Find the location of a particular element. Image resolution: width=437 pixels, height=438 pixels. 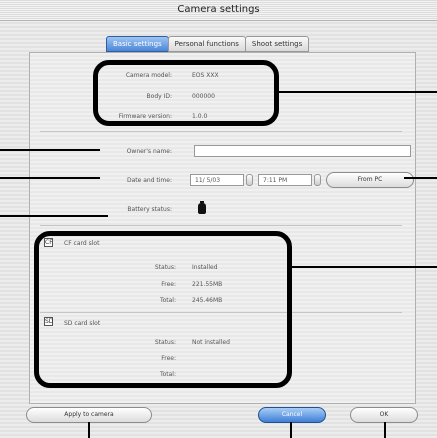

time-stepper is located at coordinates (317, 180).